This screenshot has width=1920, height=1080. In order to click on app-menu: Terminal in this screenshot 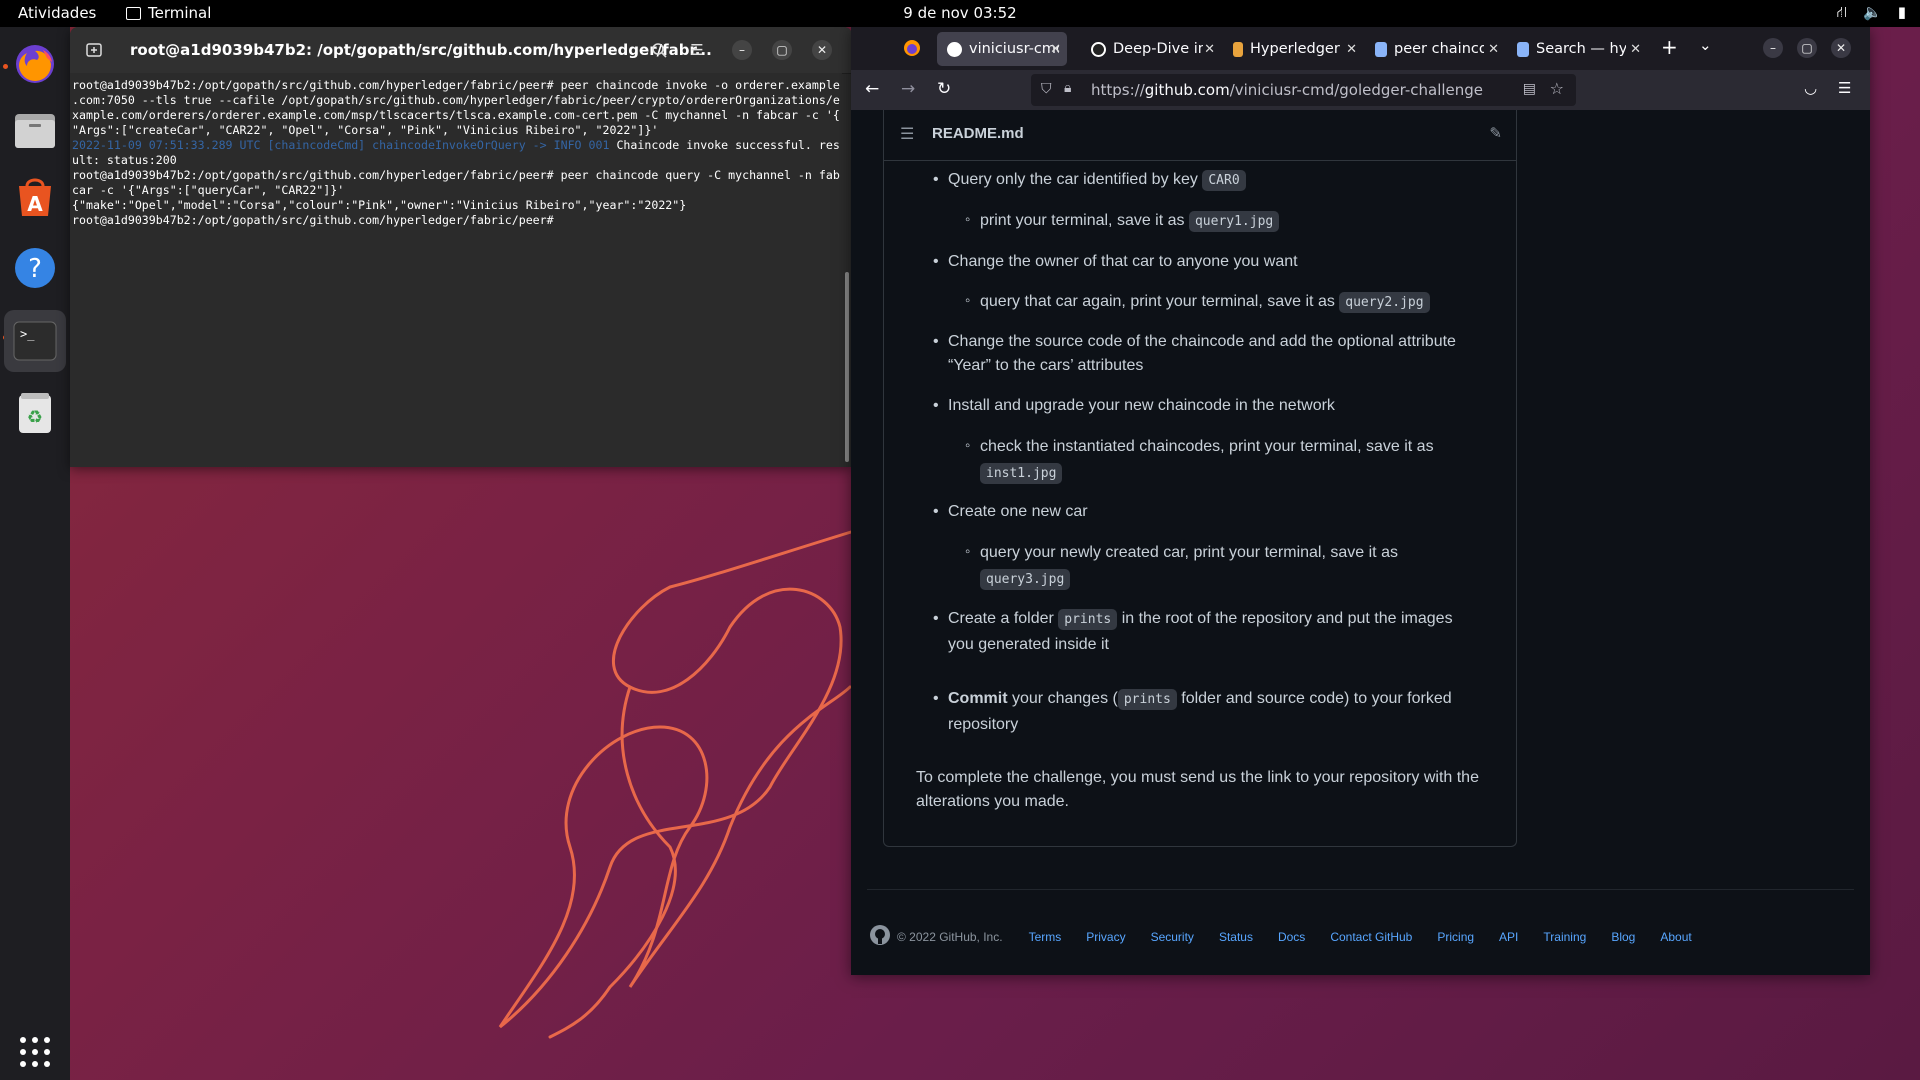, I will do `click(168, 13)`.